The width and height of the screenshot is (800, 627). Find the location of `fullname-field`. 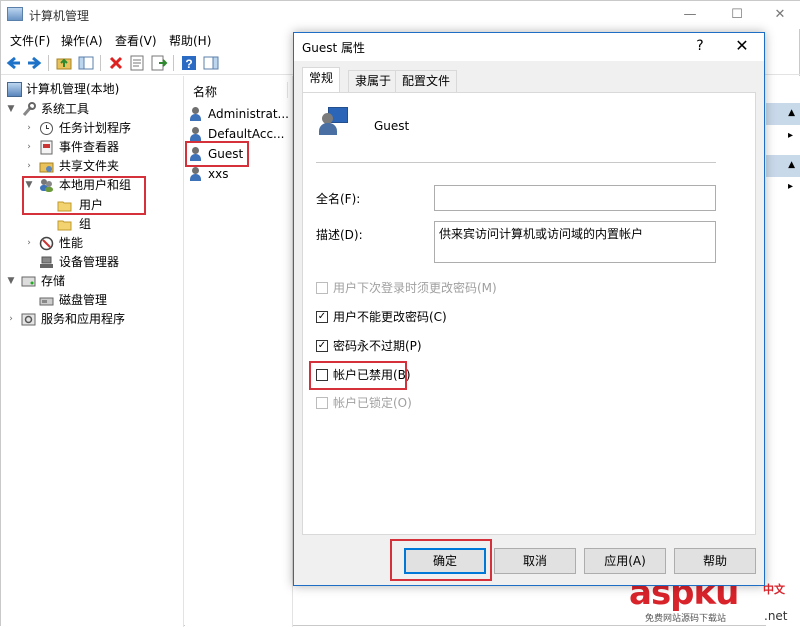

fullname-field is located at coordinates (575, 198).